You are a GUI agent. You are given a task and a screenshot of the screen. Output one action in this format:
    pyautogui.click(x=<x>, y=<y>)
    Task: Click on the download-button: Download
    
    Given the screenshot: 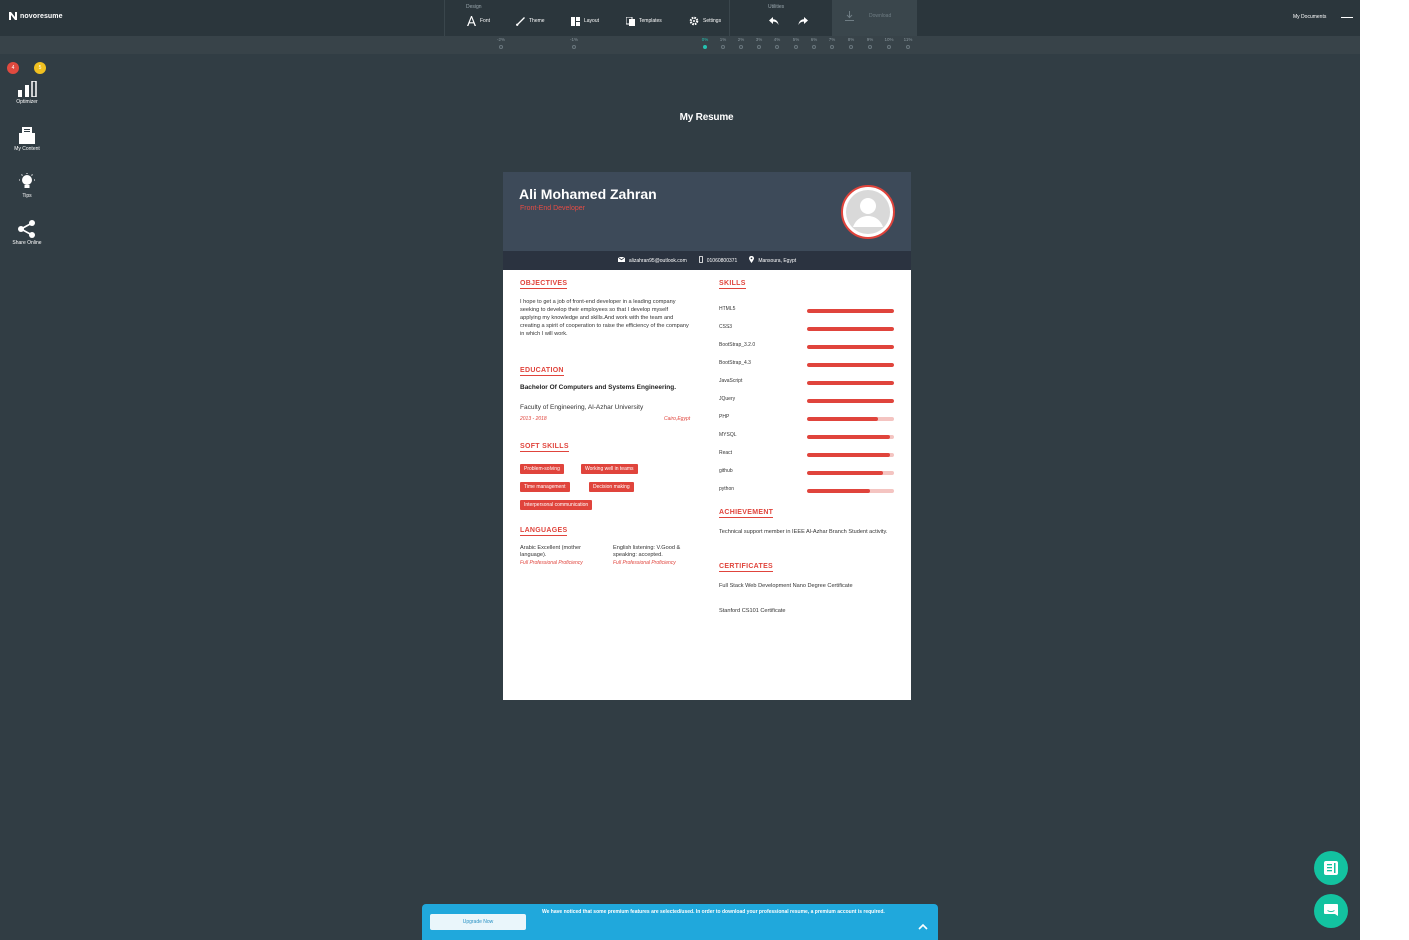 What is the action you would take?
    pyautogui.click(x=874, y=18)
    